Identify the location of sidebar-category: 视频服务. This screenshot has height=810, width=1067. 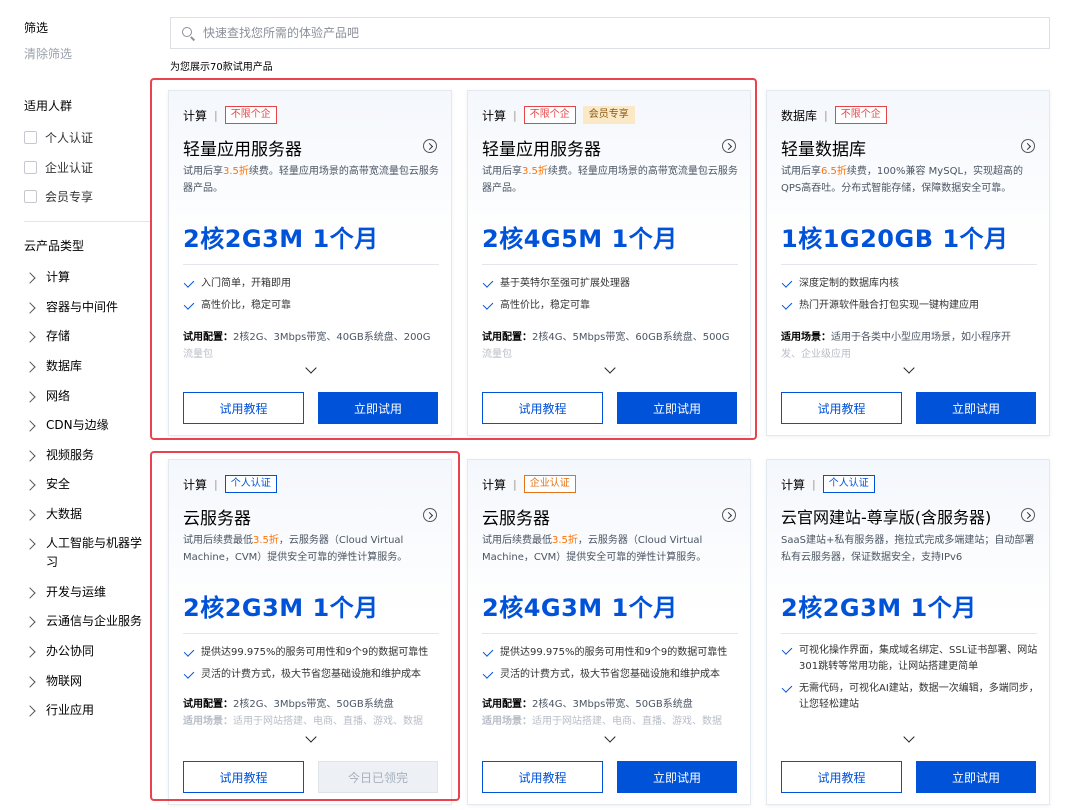
(87, 455).